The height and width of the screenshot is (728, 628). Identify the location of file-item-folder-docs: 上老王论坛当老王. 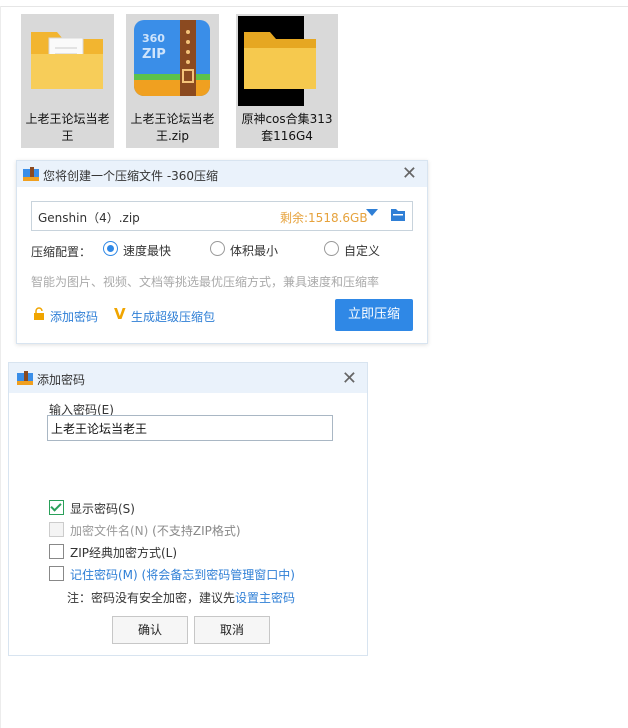
(67, 81).